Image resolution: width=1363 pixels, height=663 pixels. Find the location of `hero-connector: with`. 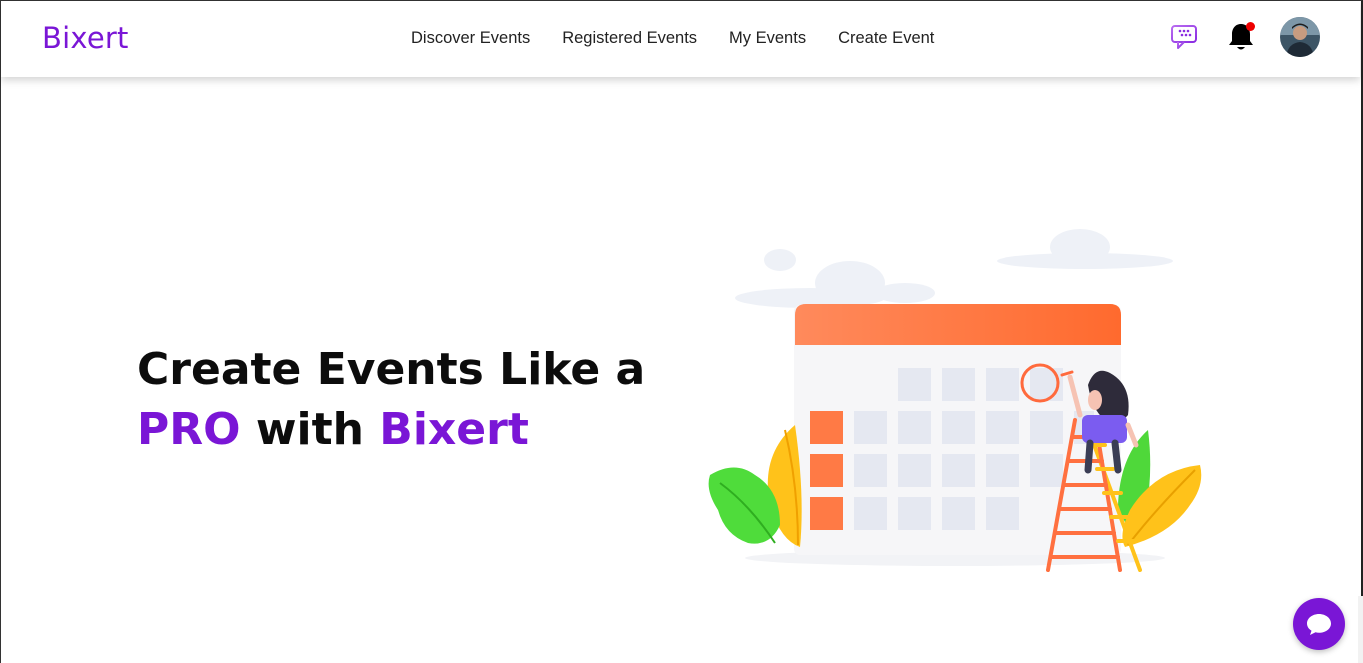

hero-connector: with is located at coordinates (310, 429).